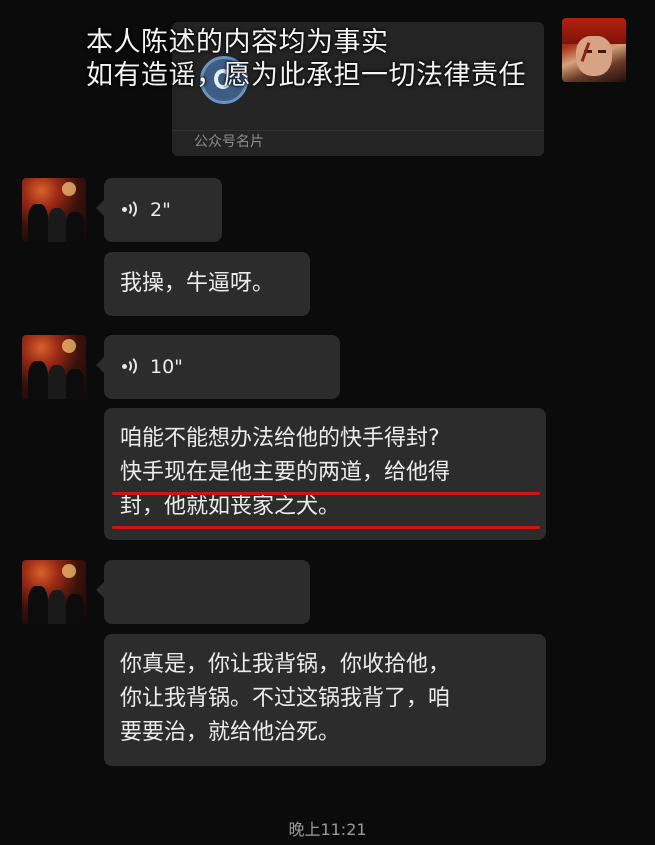 This screenshot has width=655, height=845. I want to click on overlay-line-2: 如有造谣，愿为此承担一切法律责任, so click(306, 75).